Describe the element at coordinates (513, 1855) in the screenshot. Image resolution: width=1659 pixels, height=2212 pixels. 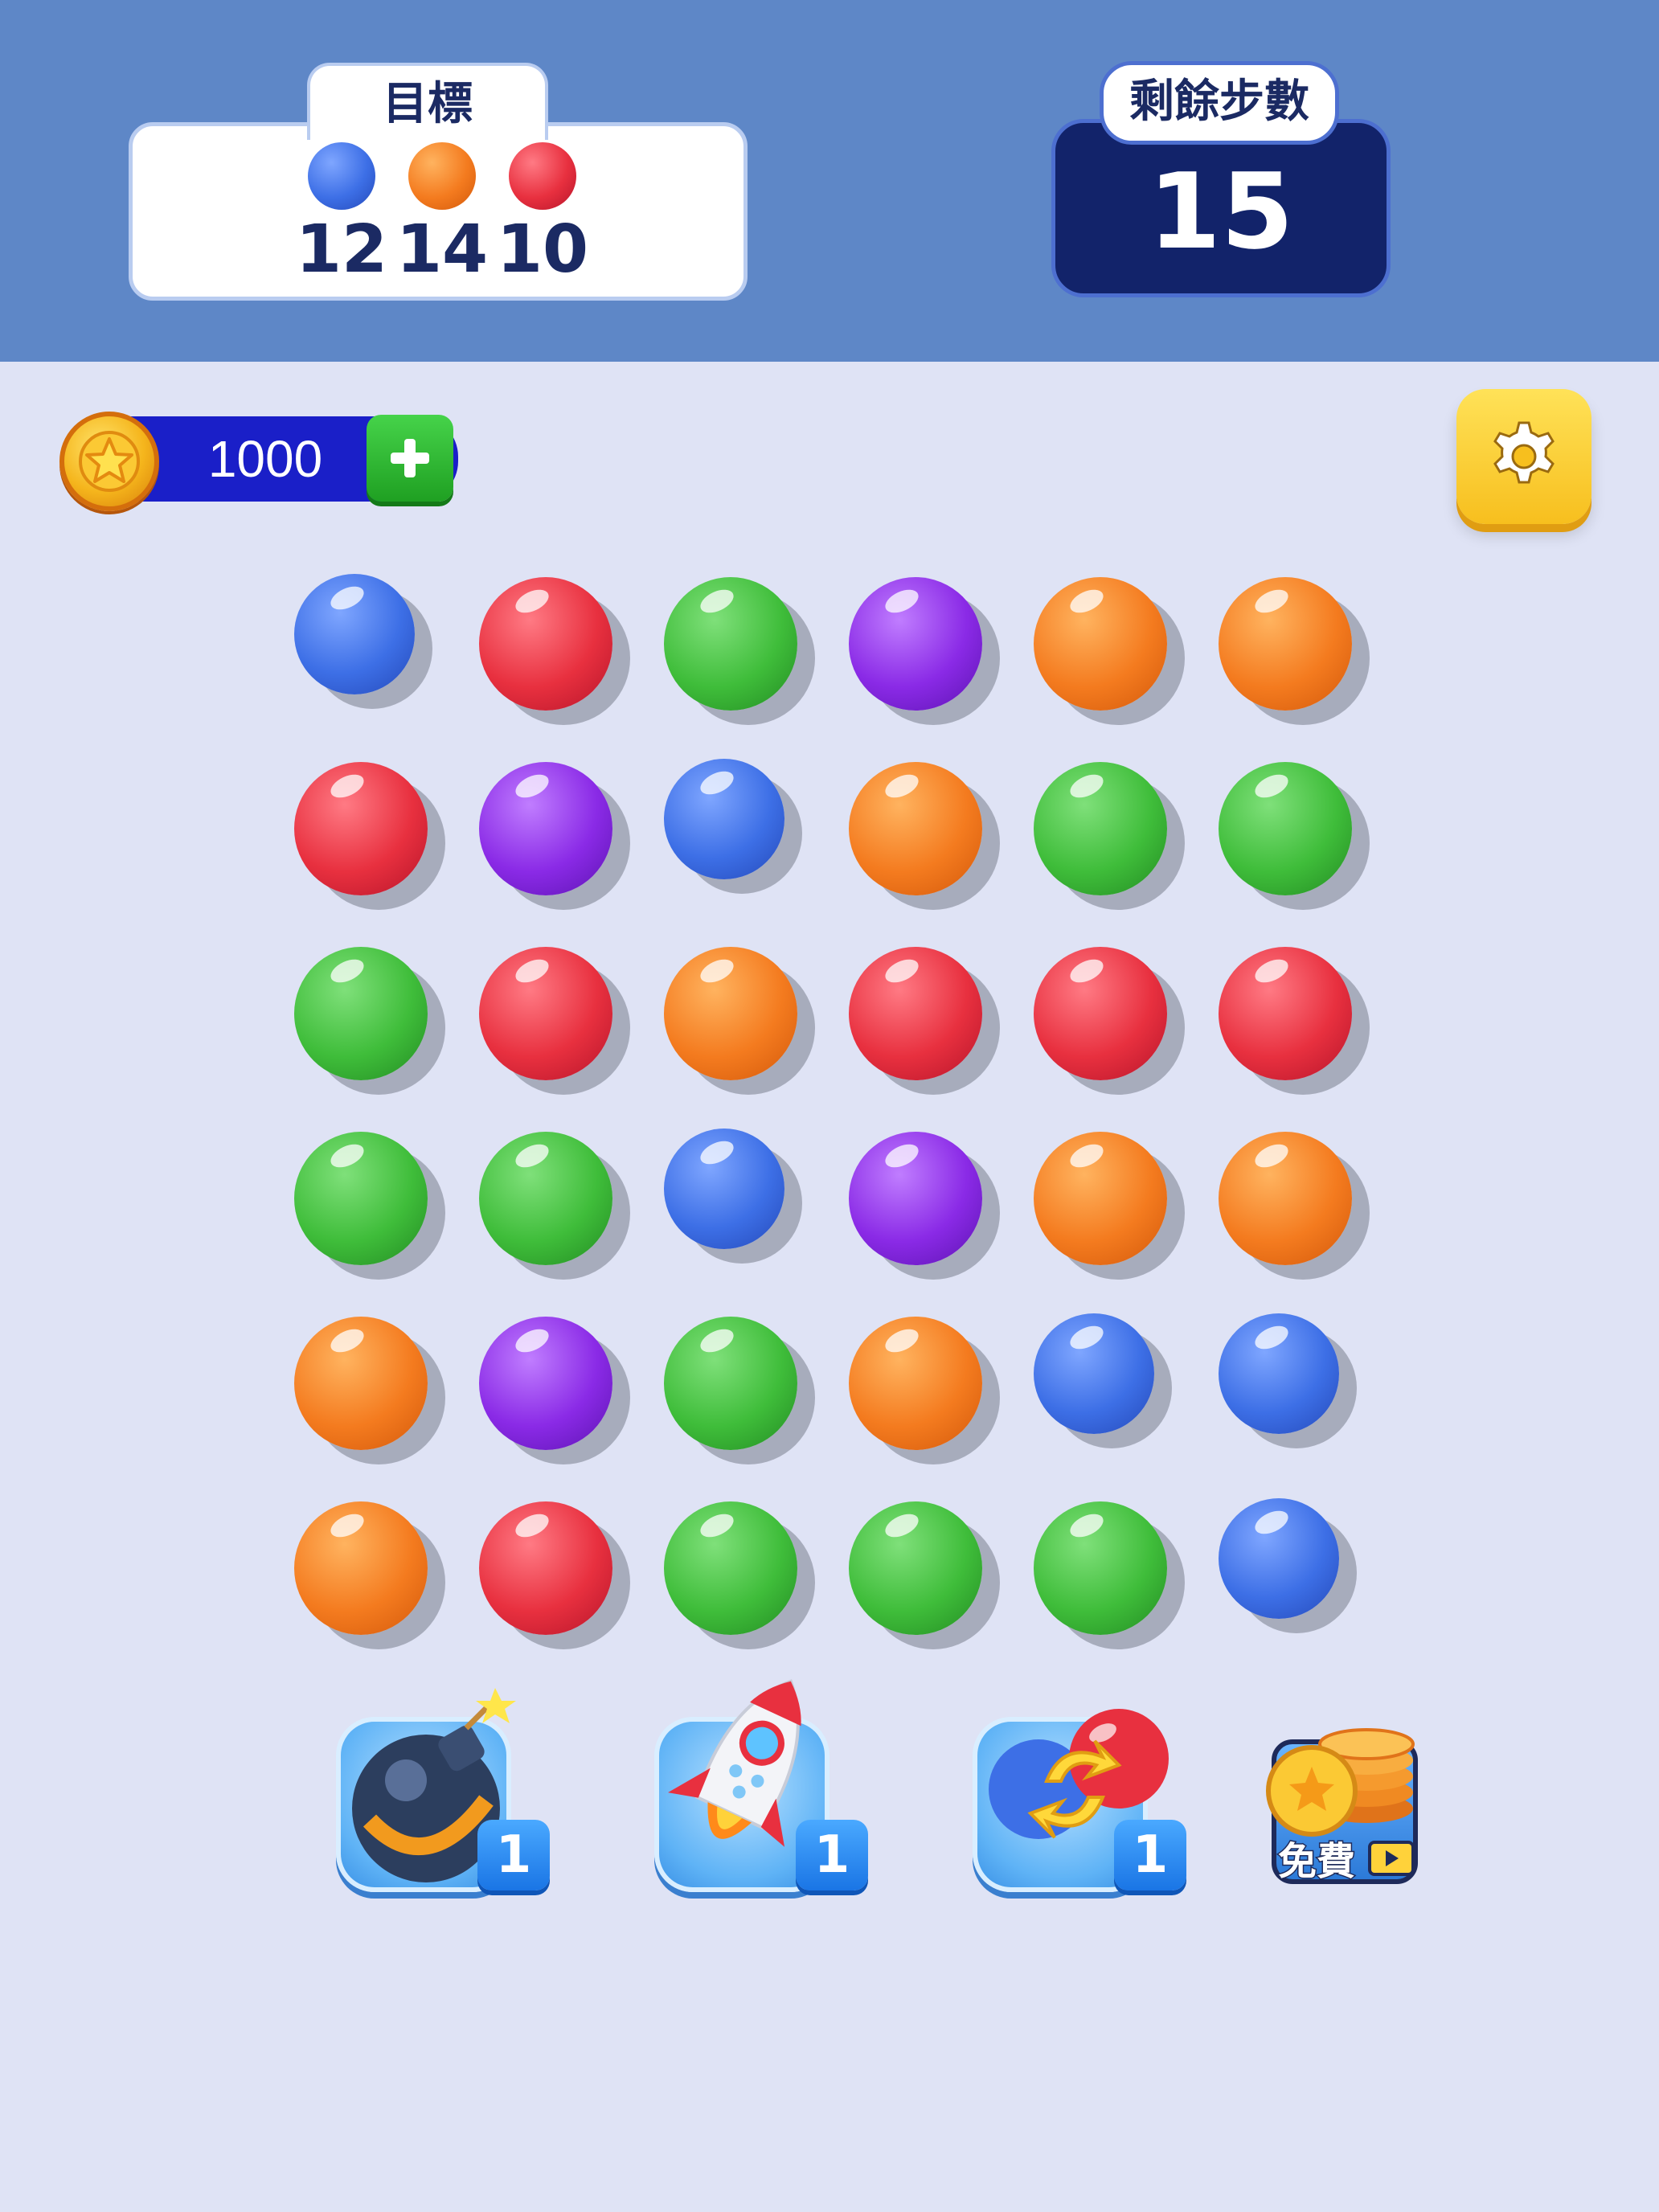
I see `booster-bomb-count: 1` at that location.